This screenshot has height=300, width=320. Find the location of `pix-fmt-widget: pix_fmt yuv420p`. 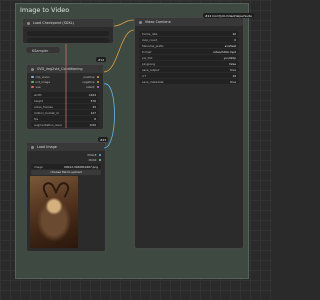

pix-fmt-widget: pix_fmt yuv420p is located at coordinates (189, 57).